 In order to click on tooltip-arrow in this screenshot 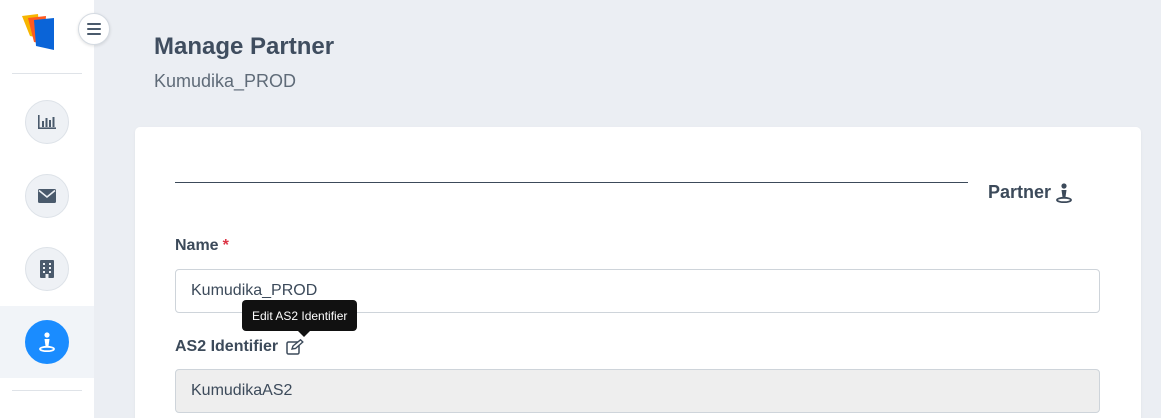, I will do `click(304, 334)`.